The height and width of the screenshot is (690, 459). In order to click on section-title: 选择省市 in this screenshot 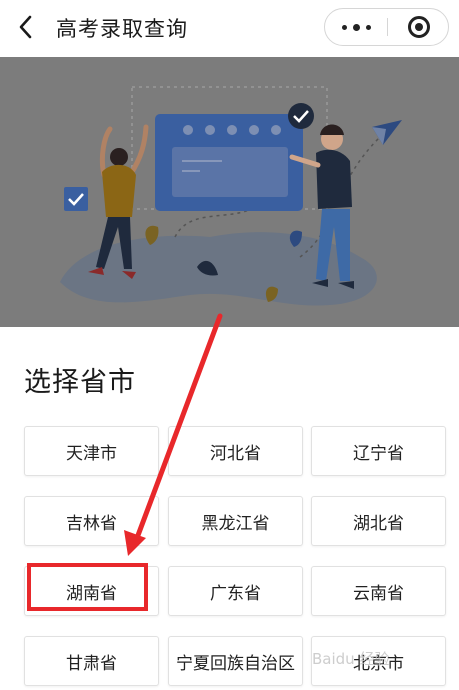, I will do `click(80, 382)`.